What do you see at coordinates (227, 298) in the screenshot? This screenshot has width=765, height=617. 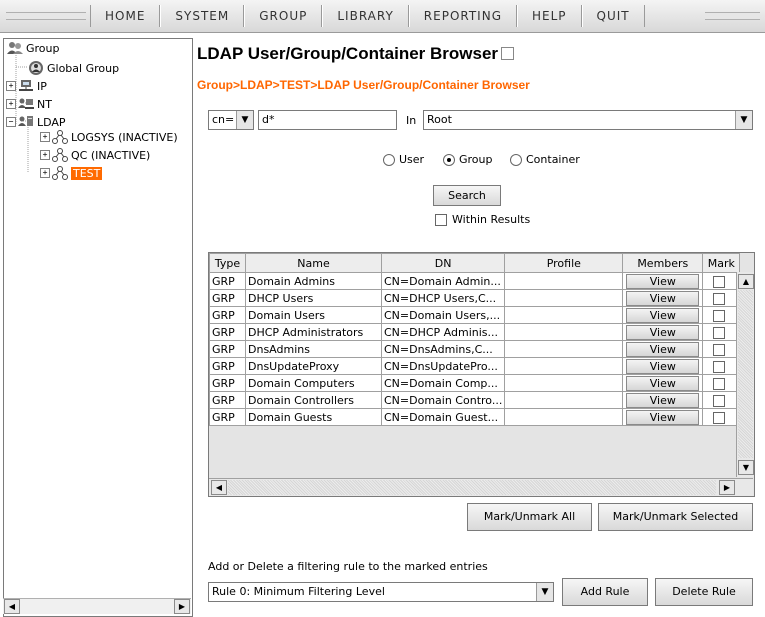 I see `cell-type: GRP` at bounding box center [227, 298].